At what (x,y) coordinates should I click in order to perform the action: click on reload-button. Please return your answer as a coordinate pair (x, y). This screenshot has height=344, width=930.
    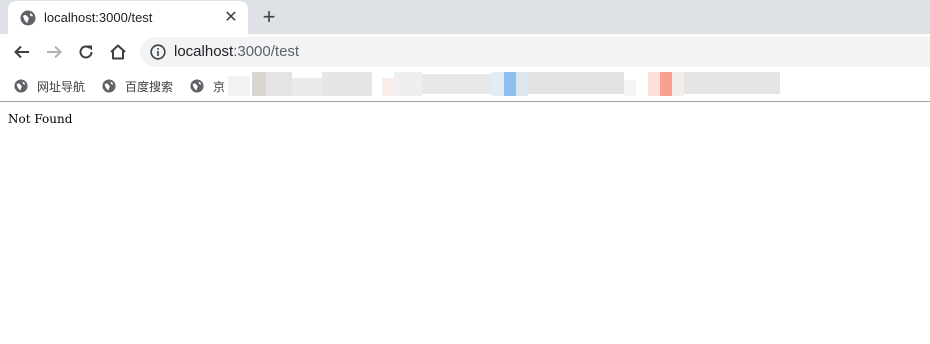
    Looking at the image, I should click on (86, 52).